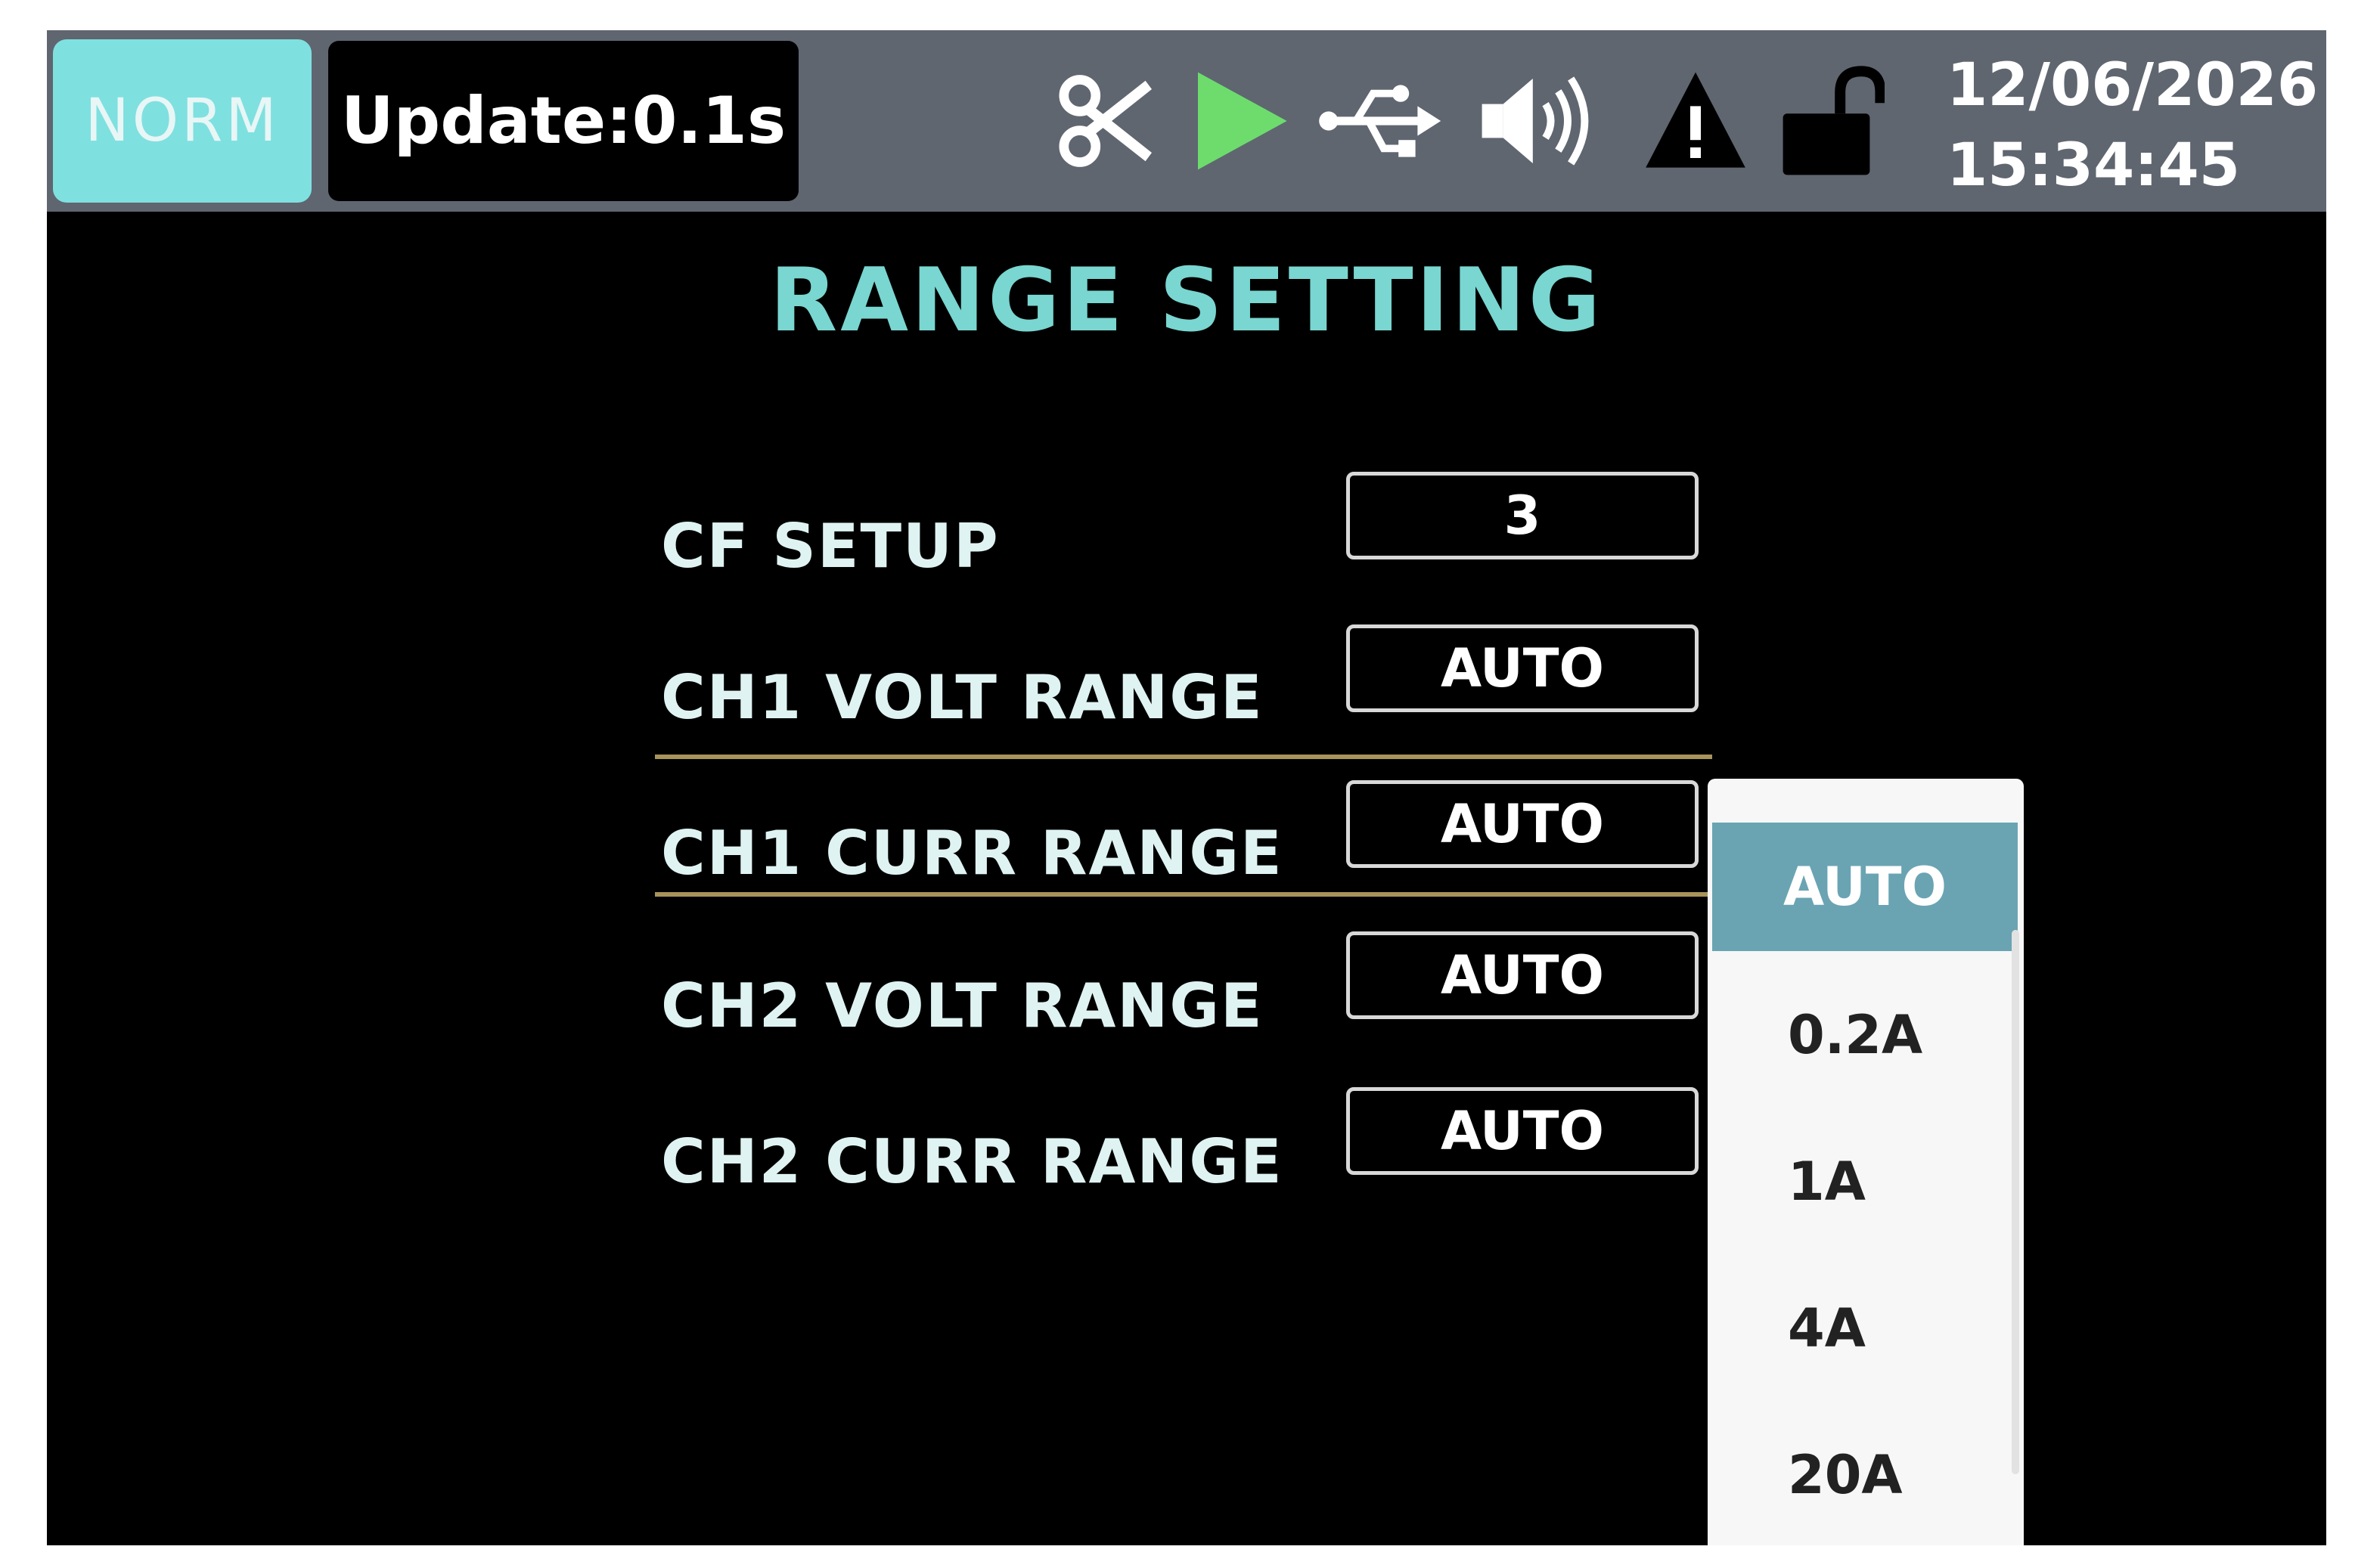 The height and width of the screenshot is (1568, 2355). What do you see at coordinates (1866, 1475) in the screenshot?
I see `dropdown-option-20a: 20A` at bounding box center [1866, 1475].